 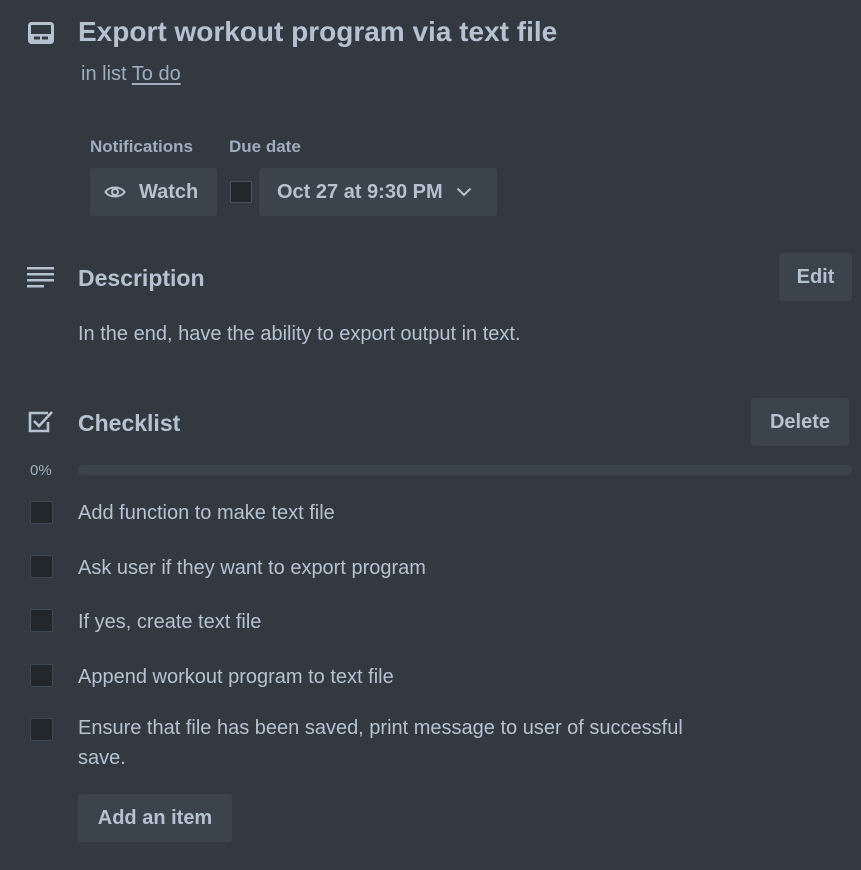 What do you see at coordinates (156, 74) in the screenshot?
I see `list-link: To do` at bounding box center [156, 74].